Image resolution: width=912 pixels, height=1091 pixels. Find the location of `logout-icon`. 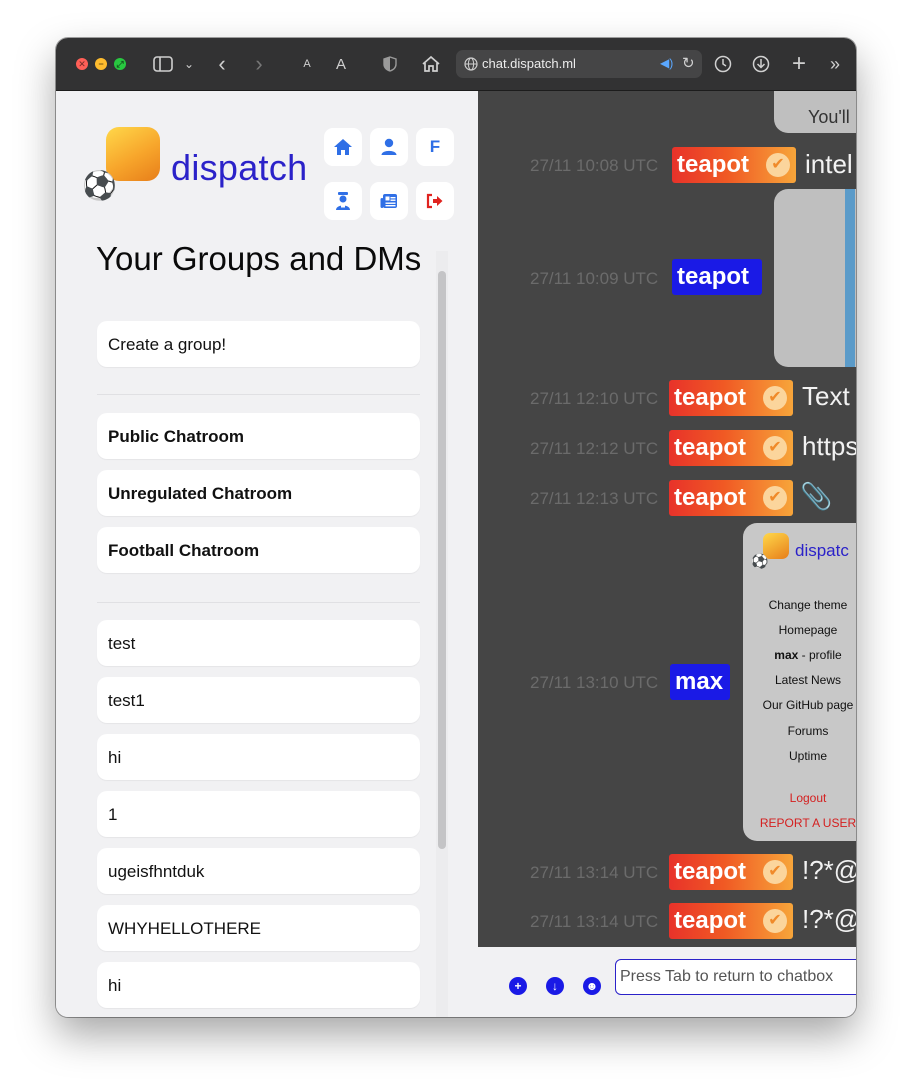

logout-icon is located at coordinates (434, 201).